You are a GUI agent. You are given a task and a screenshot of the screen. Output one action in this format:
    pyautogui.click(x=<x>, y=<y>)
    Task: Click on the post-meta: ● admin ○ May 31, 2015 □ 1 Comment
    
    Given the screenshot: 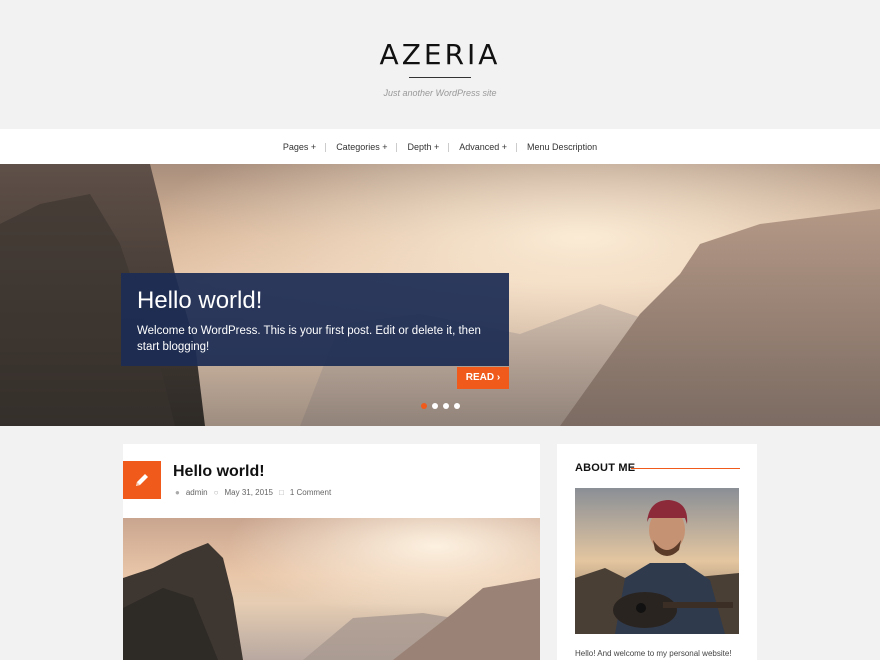 What is the action you would take?
    pyautogui.click(x=253, y=492)
    